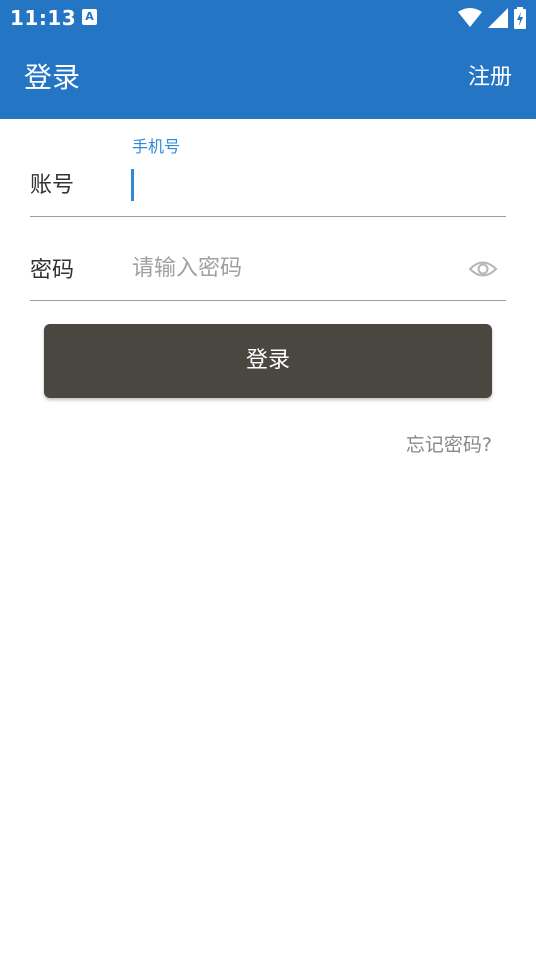  I want to click on status-time: 11:13, so click(43, 18).